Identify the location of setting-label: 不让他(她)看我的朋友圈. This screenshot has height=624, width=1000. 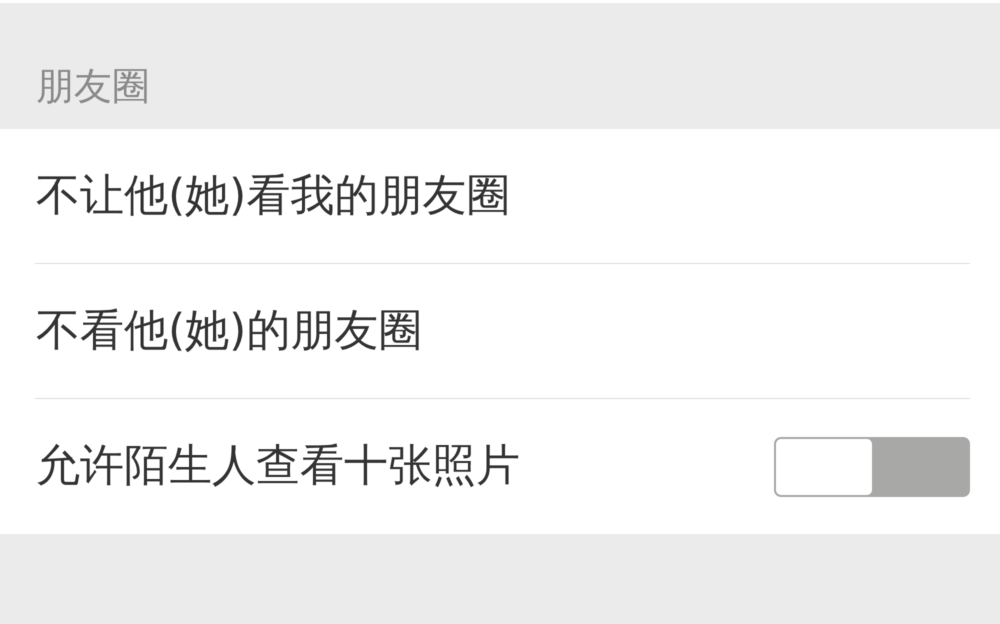
(273, 196).